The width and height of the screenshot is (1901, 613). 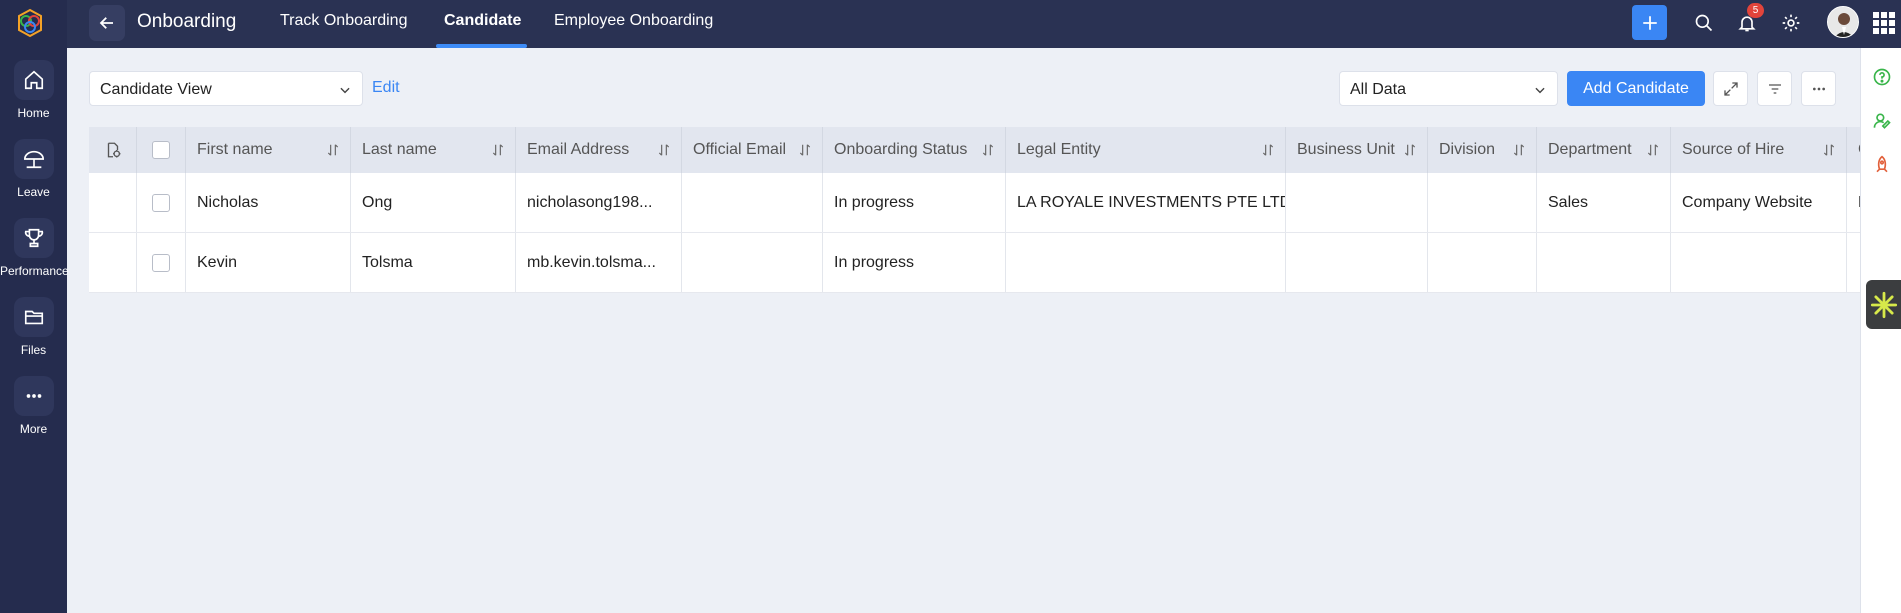 I want to click on apps-grid-icon, so click(x=1884, y=23).